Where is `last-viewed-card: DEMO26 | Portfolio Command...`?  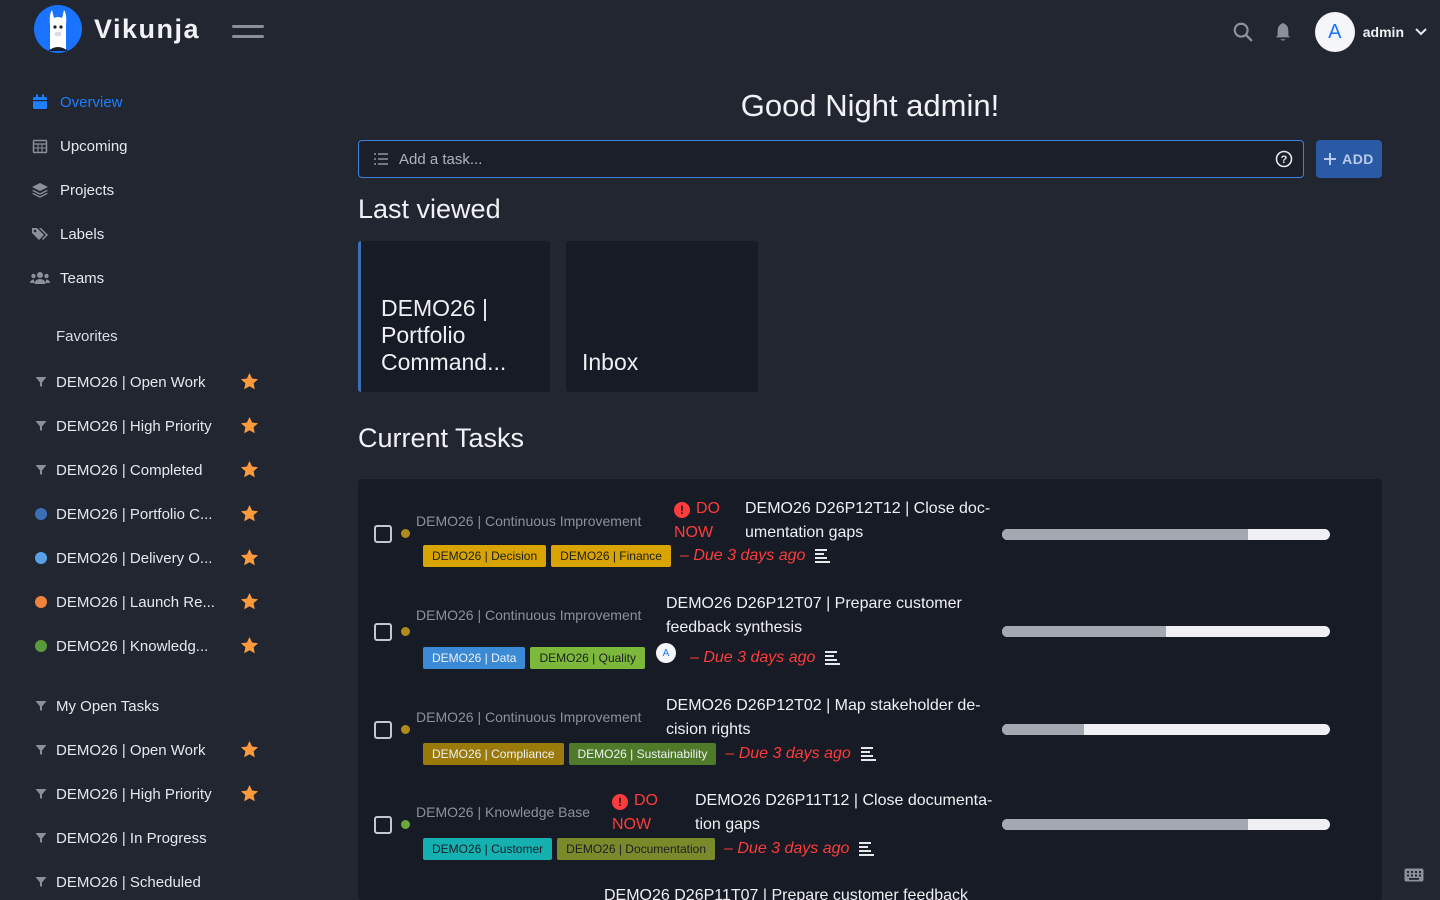
last-viewed-card: DEMO26 | Portfolio Command... is located at coordinates (454, 316).